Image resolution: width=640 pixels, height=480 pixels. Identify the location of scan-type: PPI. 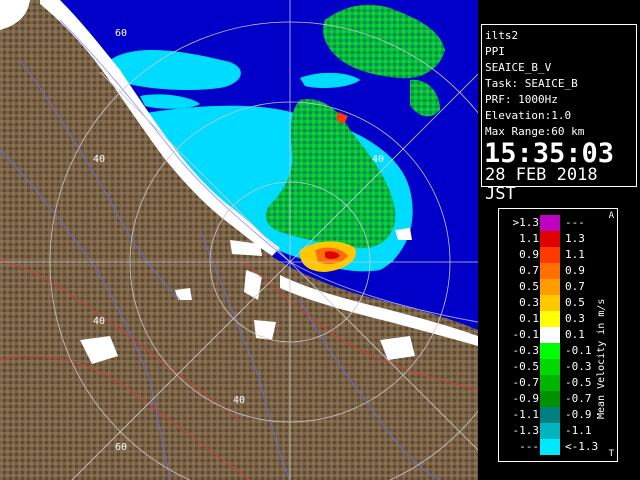
(495, 51).